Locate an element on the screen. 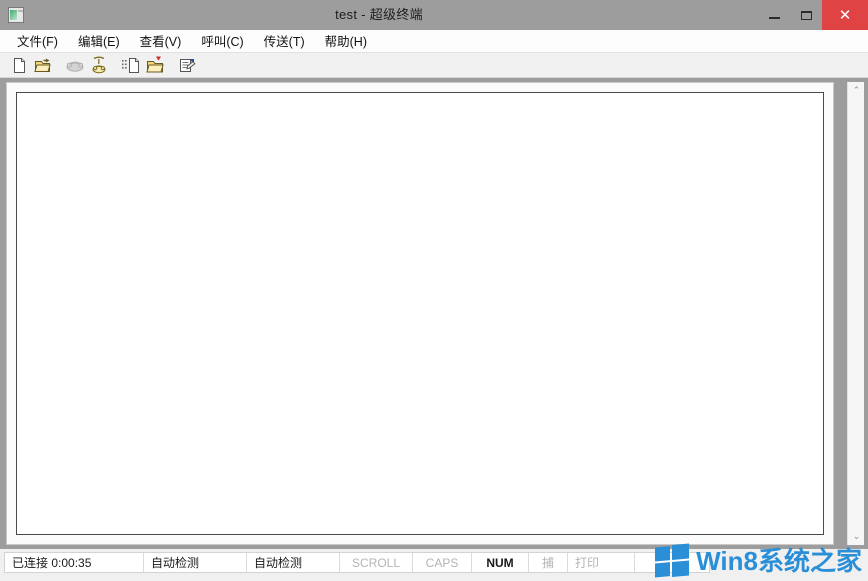 The height and width of the screenshot is (581, 868). maximize-icon is located at coordinates (806, 15).